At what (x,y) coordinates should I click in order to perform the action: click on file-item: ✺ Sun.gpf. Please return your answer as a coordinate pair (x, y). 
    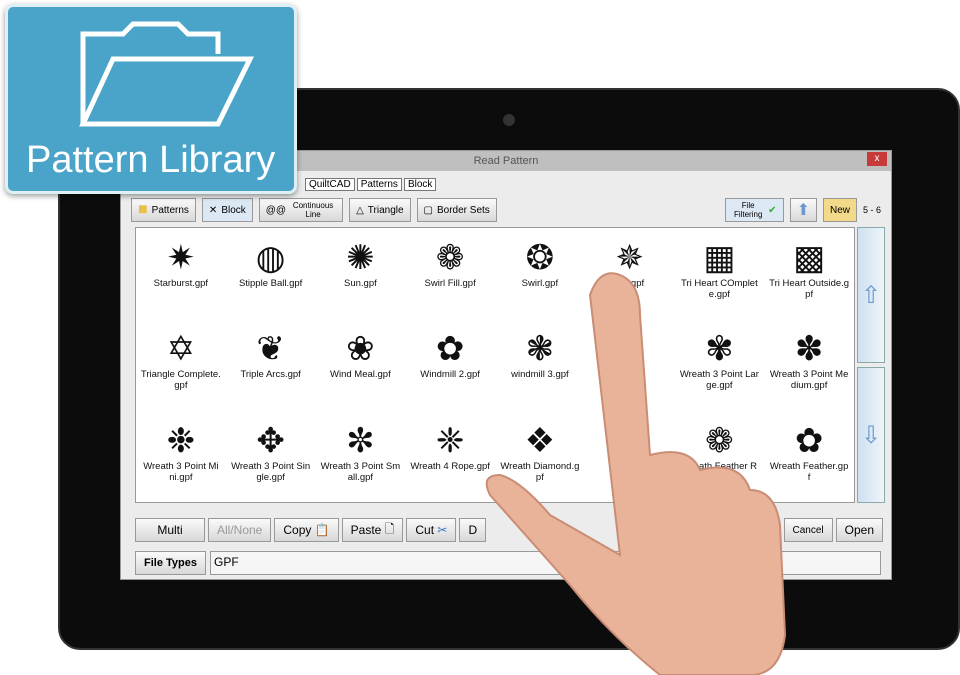
    Looking at the image, I should click on (361, 273).